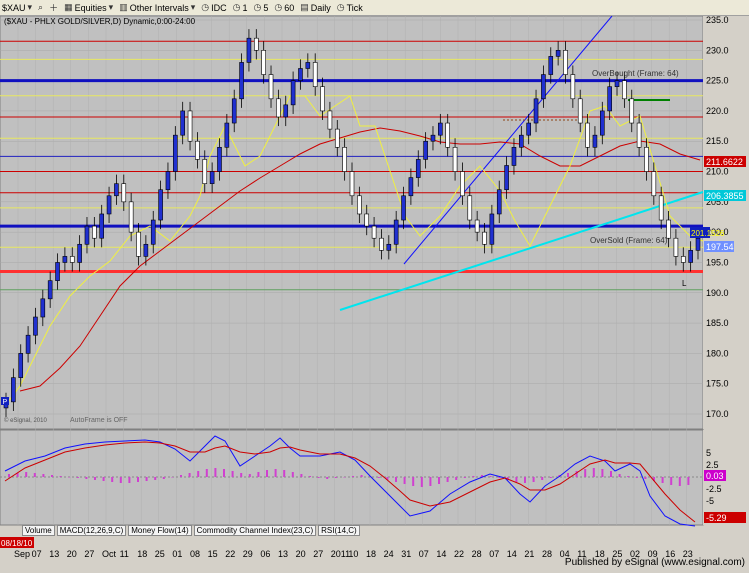  I want to click on interval-1-button: ◷ 1, so click(240, 7).